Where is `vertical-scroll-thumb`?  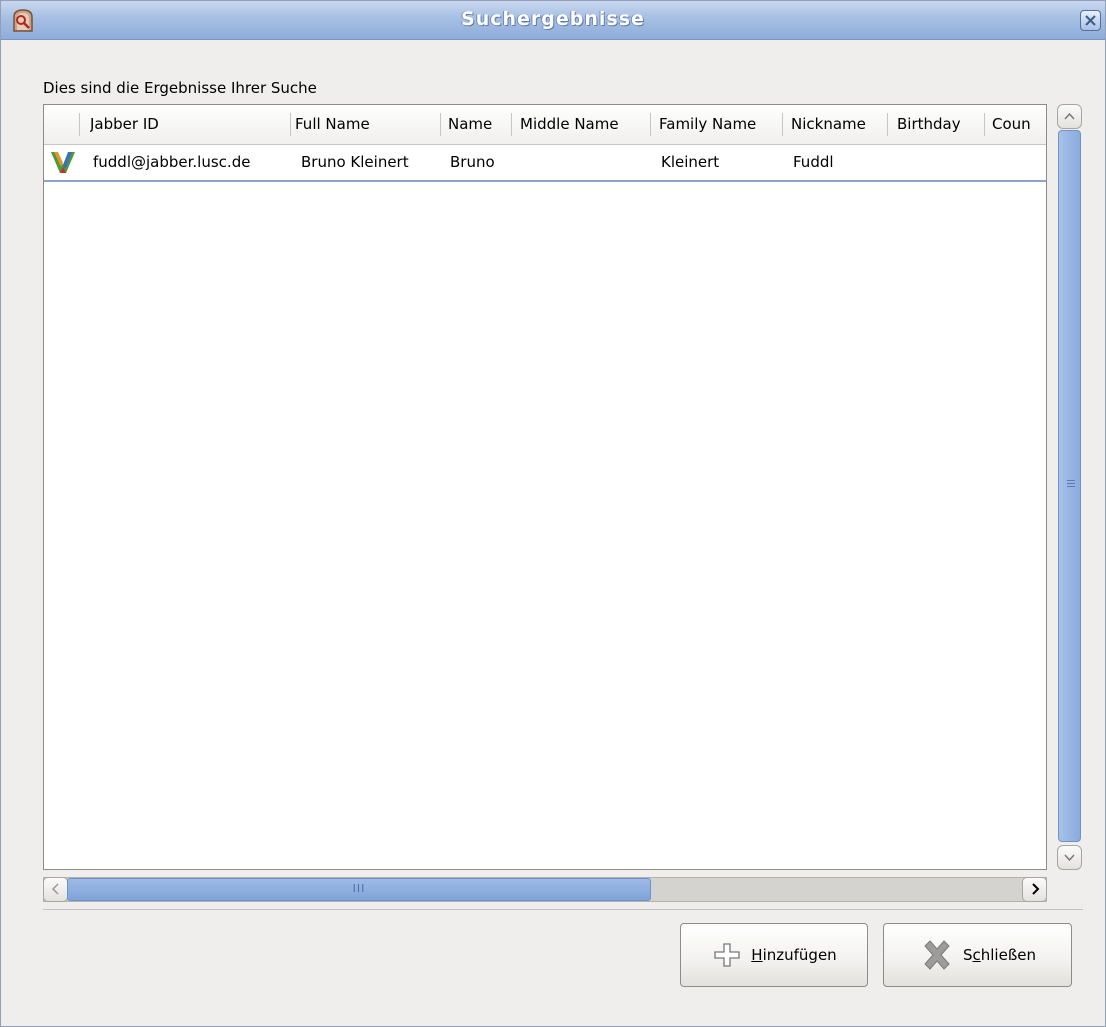
vertical-scroll-thumb is located at coordinates (1069, 486).